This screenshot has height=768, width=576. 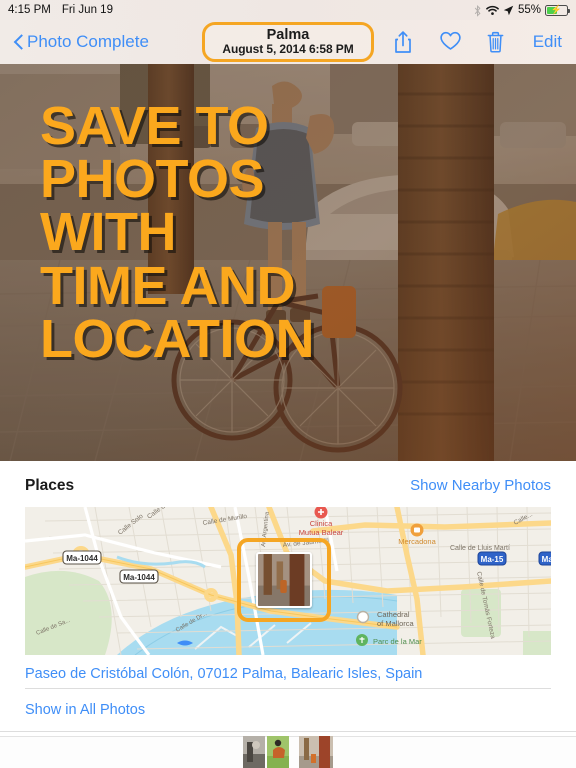 What do you see at coordinates (492, 10) in the screenshot?
I see `wifi-icon` at bounding box center [492, 10].